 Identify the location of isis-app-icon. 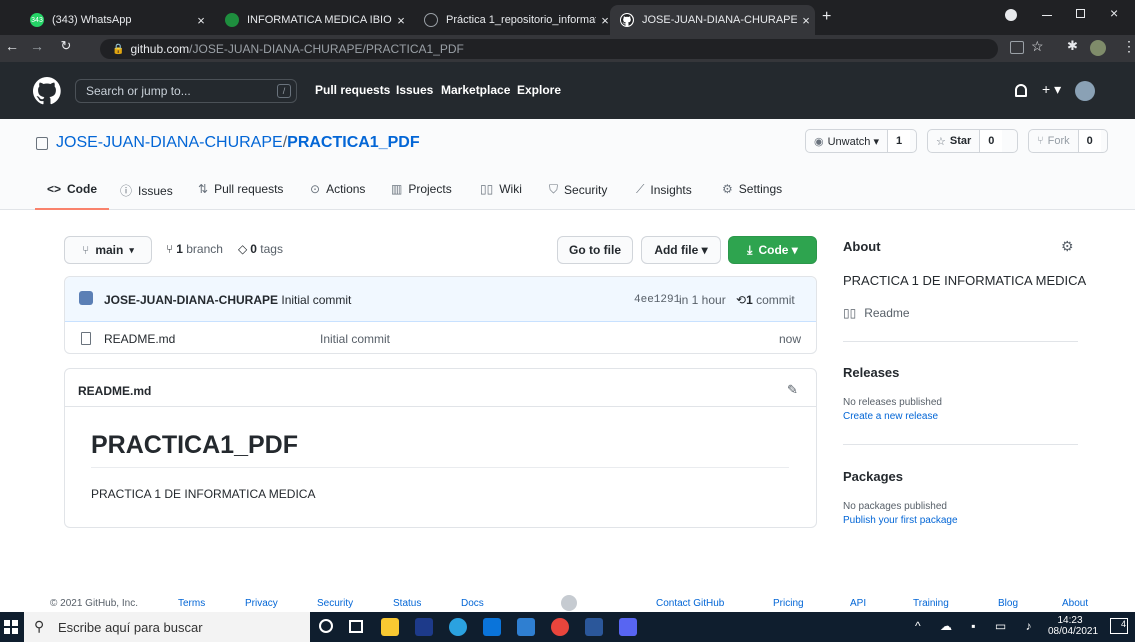
(424, 627).